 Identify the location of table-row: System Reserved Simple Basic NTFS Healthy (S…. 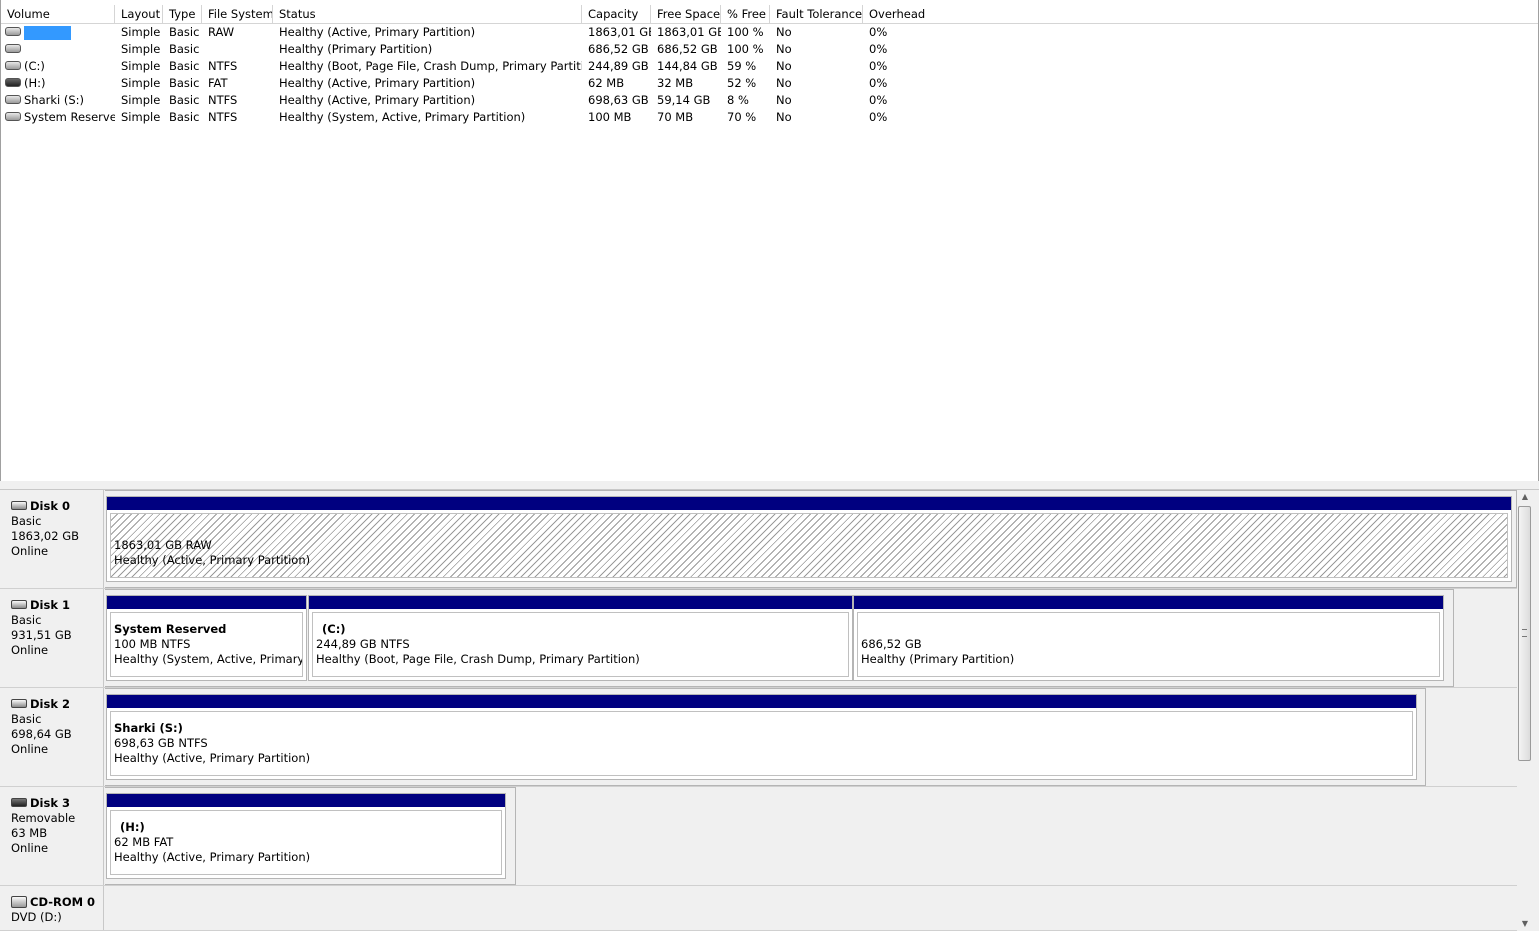
(769, 117).